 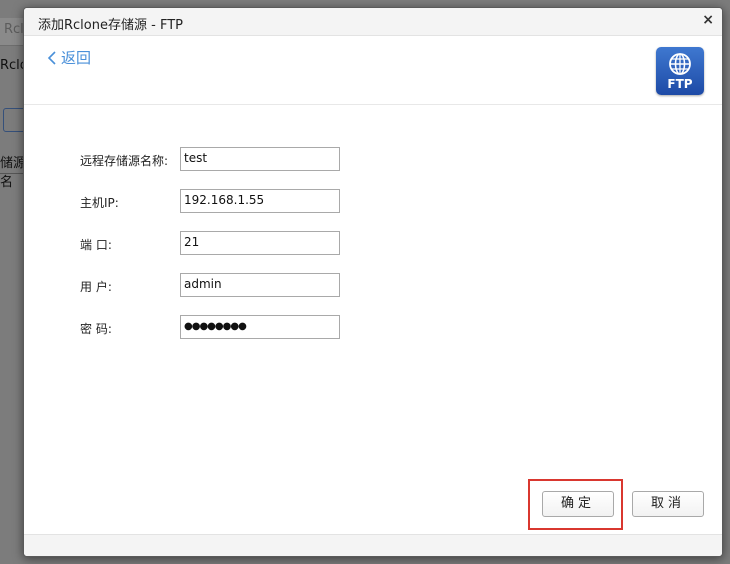 What do you see at coordinates (76, 58) in the screenshot?
I see `back-label: 返回` at bounding box center [76, 58].